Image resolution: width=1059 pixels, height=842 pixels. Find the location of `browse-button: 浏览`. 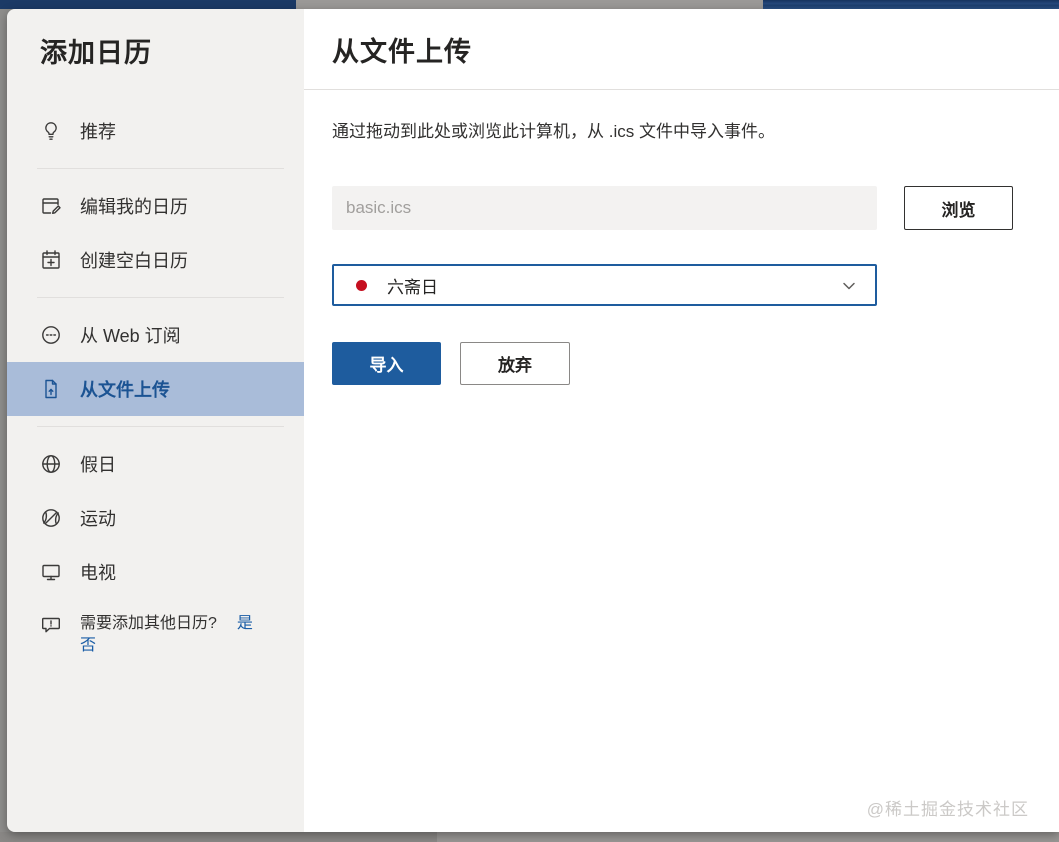

browse-button: 浏览 is located at coordinates (958, 208).